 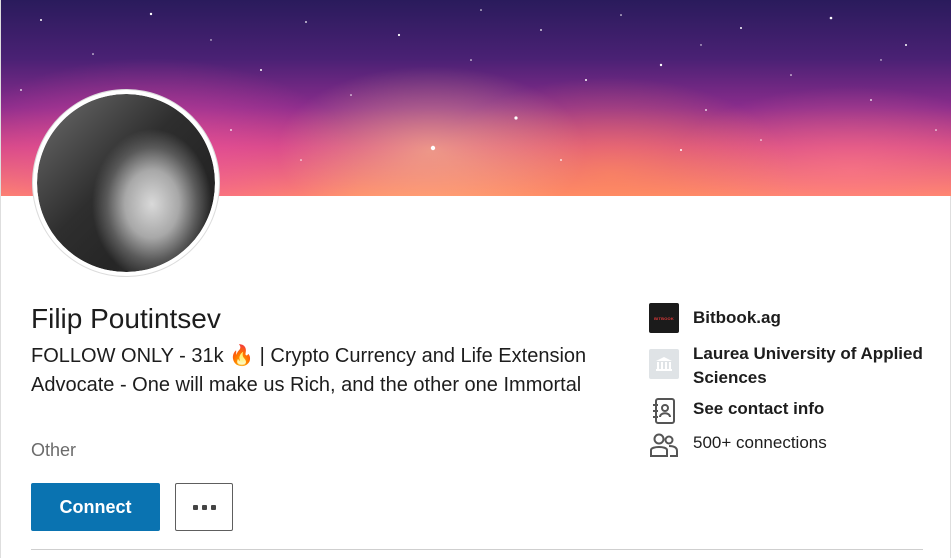 I want to click on contact-info-link: See contact info, so click(x=736, y=411).